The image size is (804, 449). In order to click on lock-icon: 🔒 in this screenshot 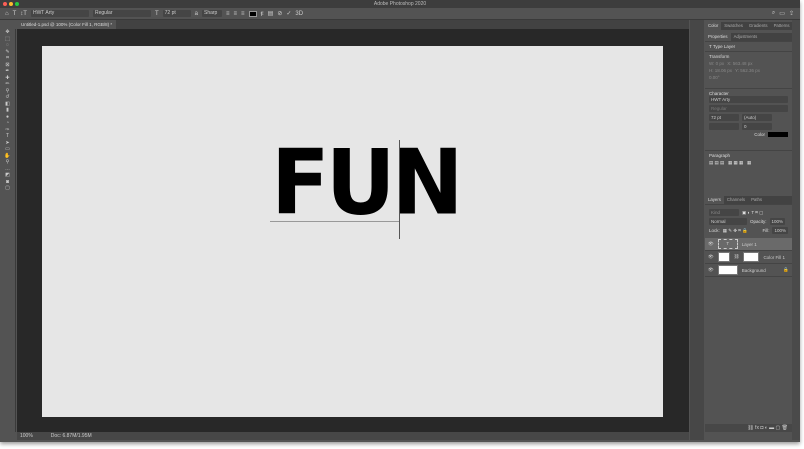, I will do `click(786, 269)`.